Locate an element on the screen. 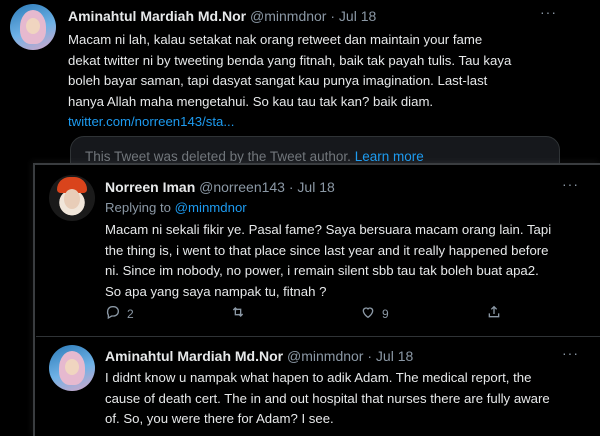  like-count: 9 is located at coordinates (385, 313).